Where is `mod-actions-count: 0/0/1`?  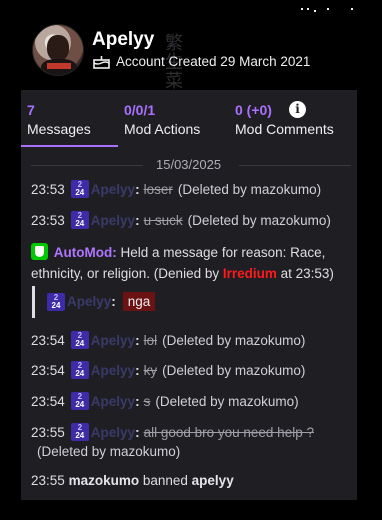
mod-actions-count: 0/0/1 is located at coordinates (140, 110).